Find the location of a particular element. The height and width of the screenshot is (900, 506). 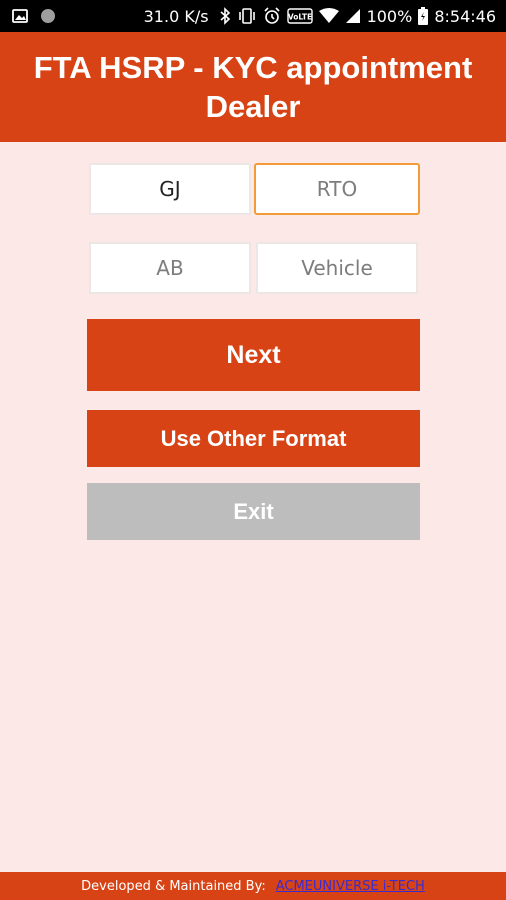

circle-icon is located at coordinates (48, 16).